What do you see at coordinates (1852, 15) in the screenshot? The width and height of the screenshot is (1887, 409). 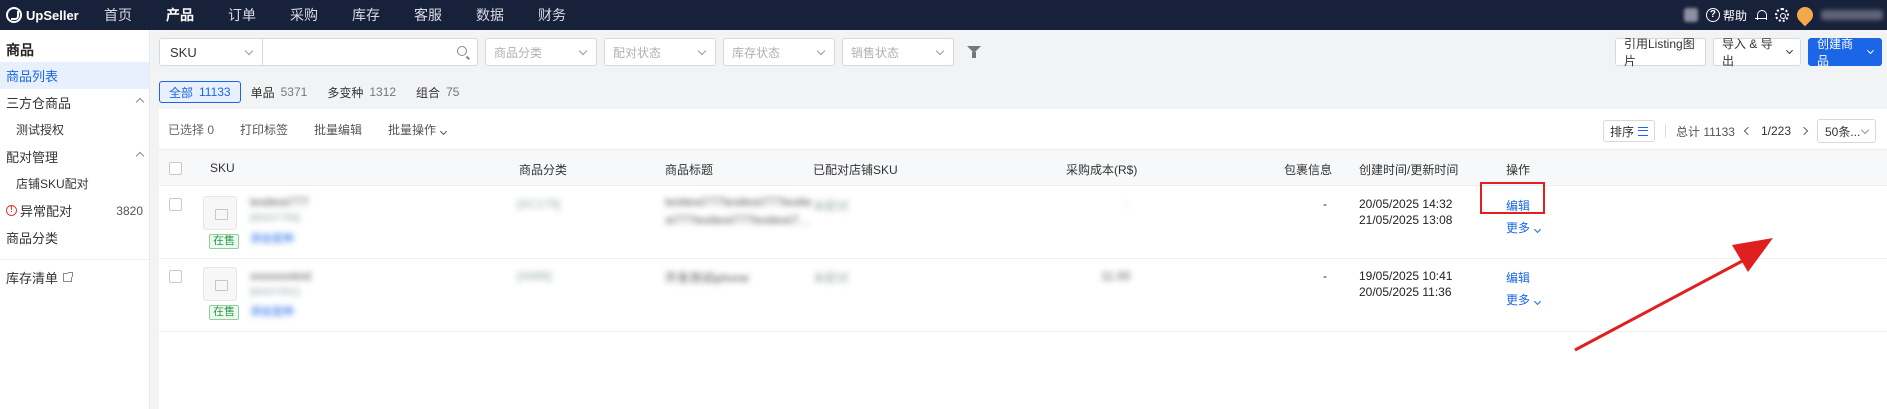 I see `blurred-username` at bounding box center [1852, 15].